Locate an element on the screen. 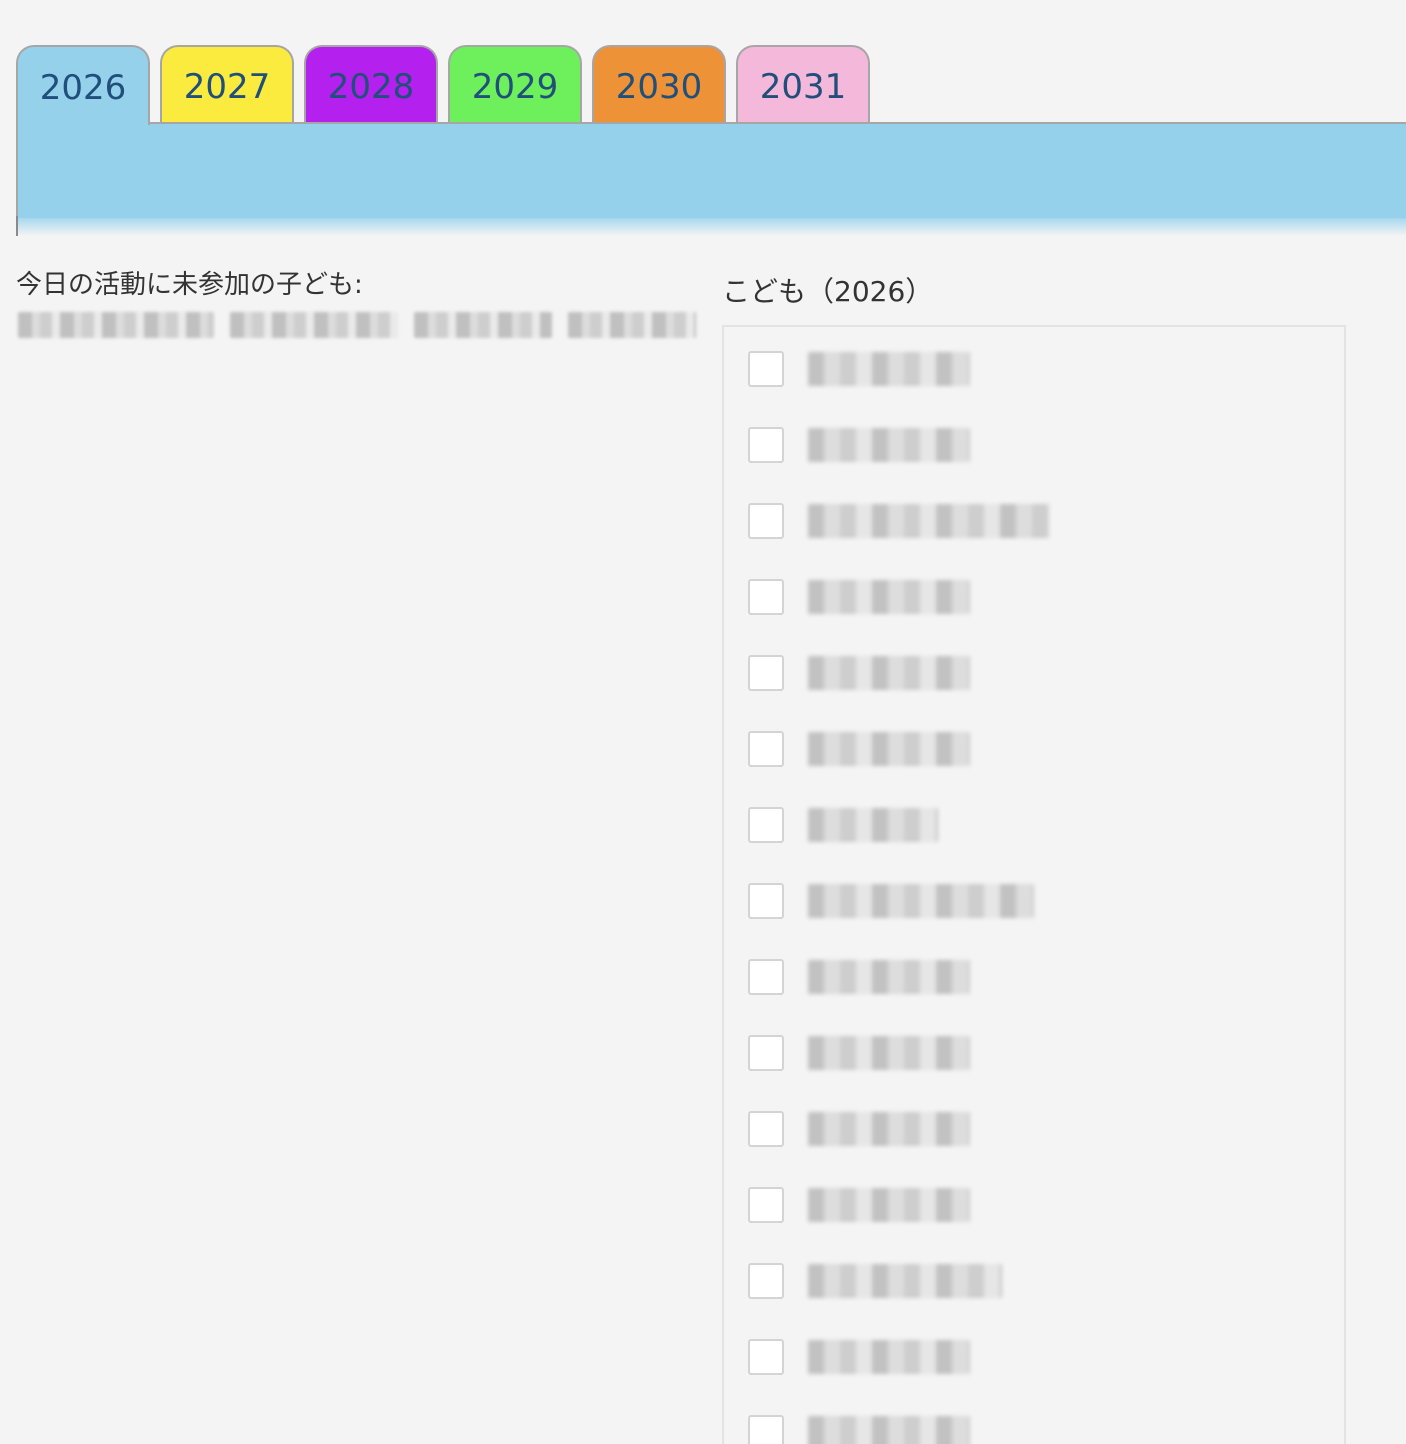  children-list-title: こども（2026） is located at coordinates (828, 291).